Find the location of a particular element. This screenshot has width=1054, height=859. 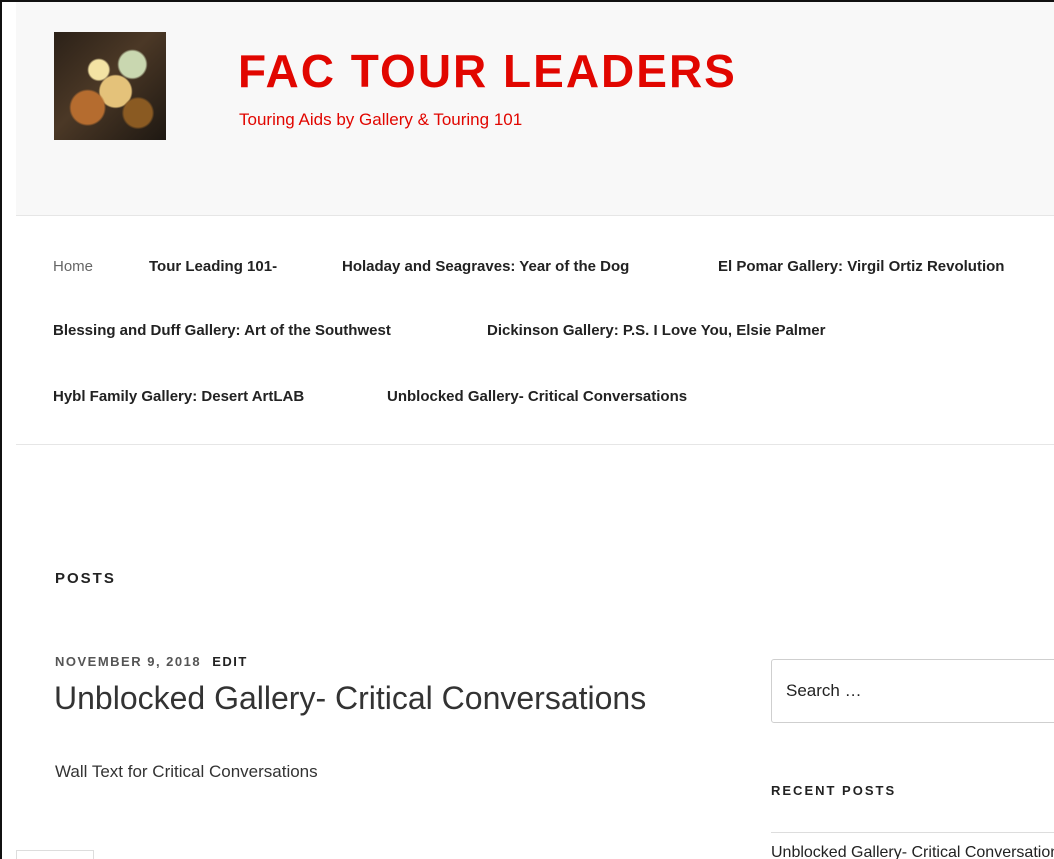

nav-item-hybl-family-gallery: Hybl Family Gallery: Desert ArtLAB is located at coordinates (178, 396).